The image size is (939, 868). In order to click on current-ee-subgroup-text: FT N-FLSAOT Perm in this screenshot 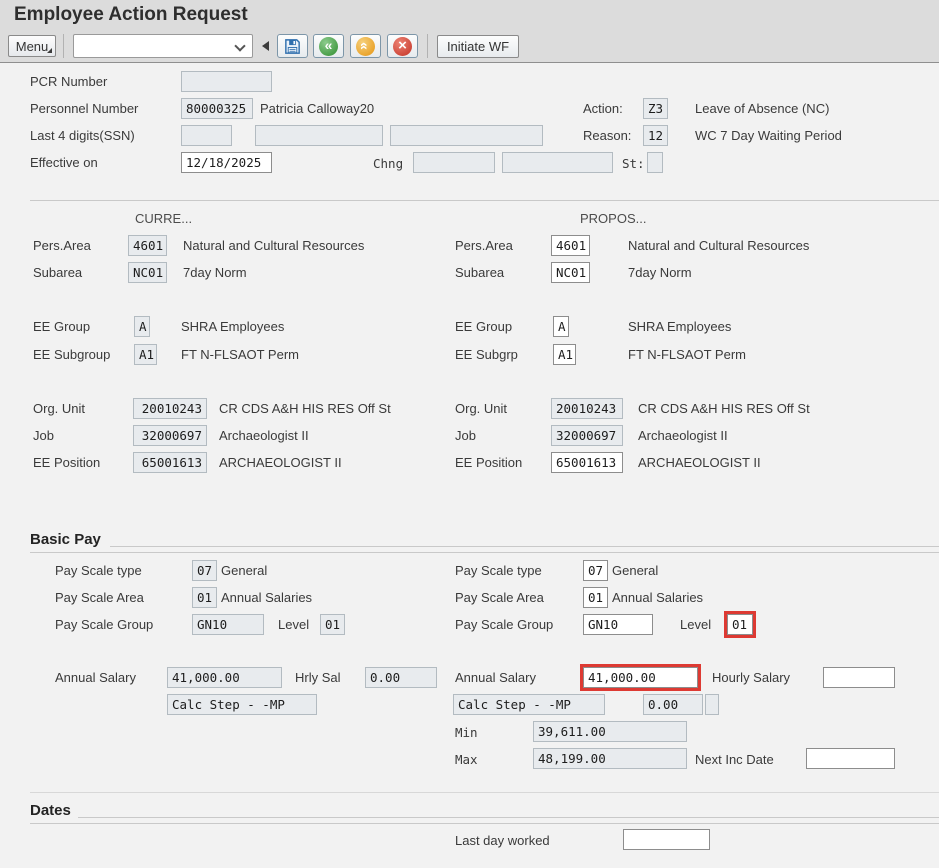, I will do `click(240, 354)`.